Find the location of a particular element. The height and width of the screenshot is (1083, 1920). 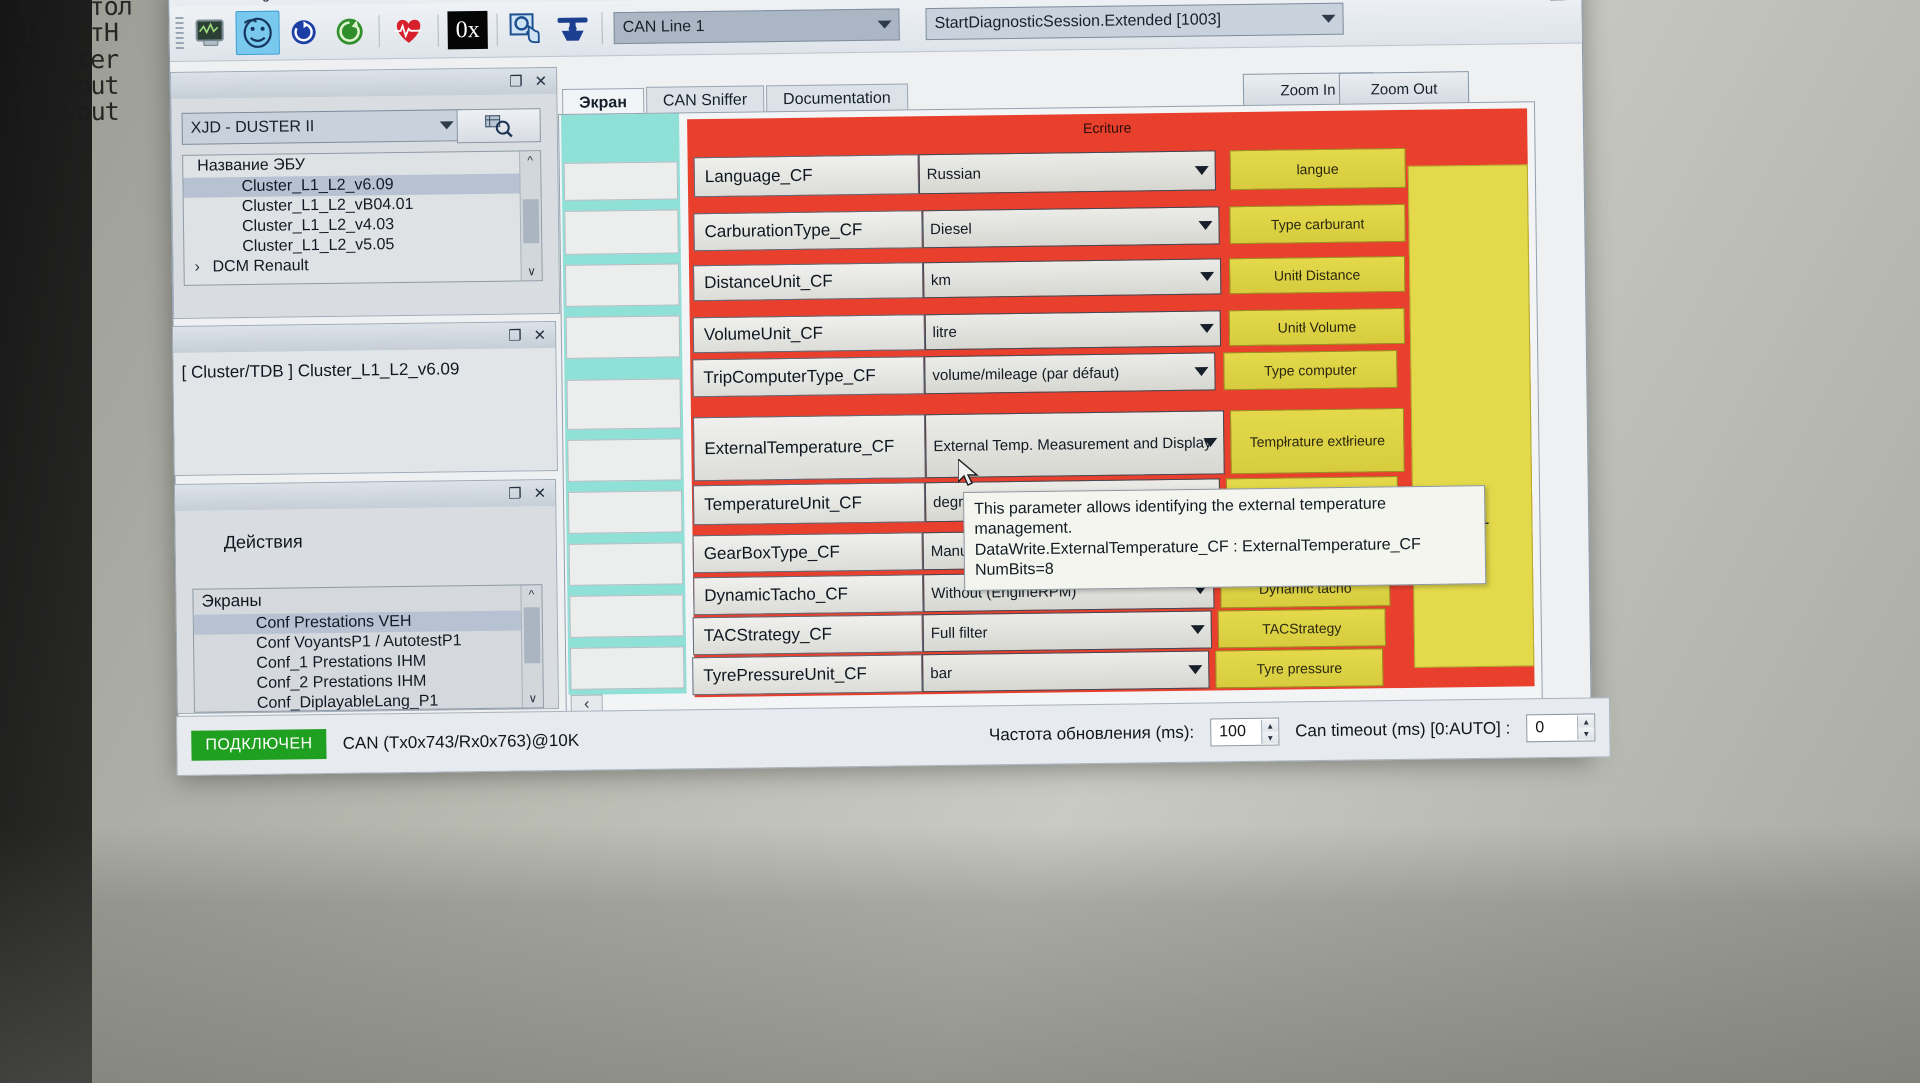

can-timeout-stepper-buttons: ▲ ▼ is located at coordinates (1586, 727).